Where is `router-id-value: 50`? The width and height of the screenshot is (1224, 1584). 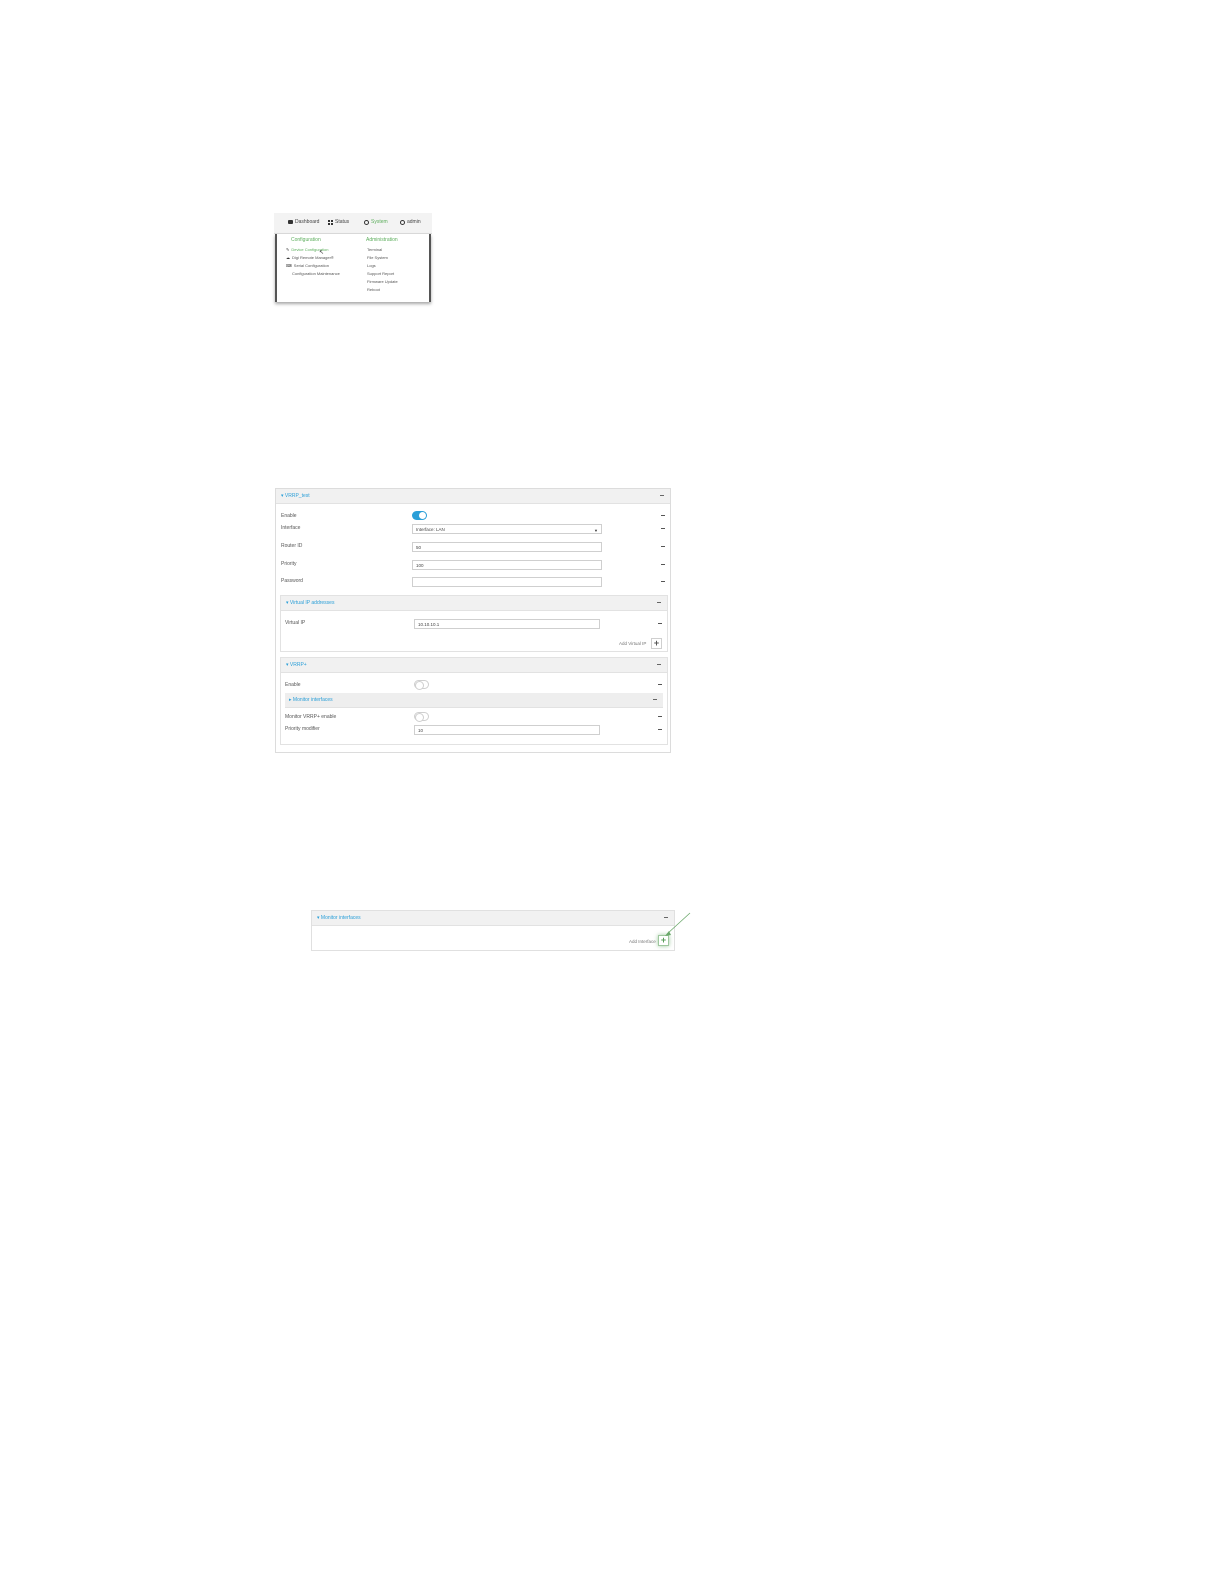
router-id-value: 50 is located at coordinates (419, 547).